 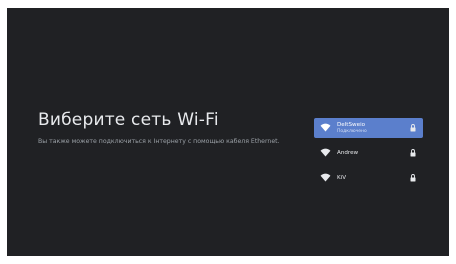 I want to click on wifi-network-list: DeltSweio Подключено Andrew KiV, so click(x=368, y=155).